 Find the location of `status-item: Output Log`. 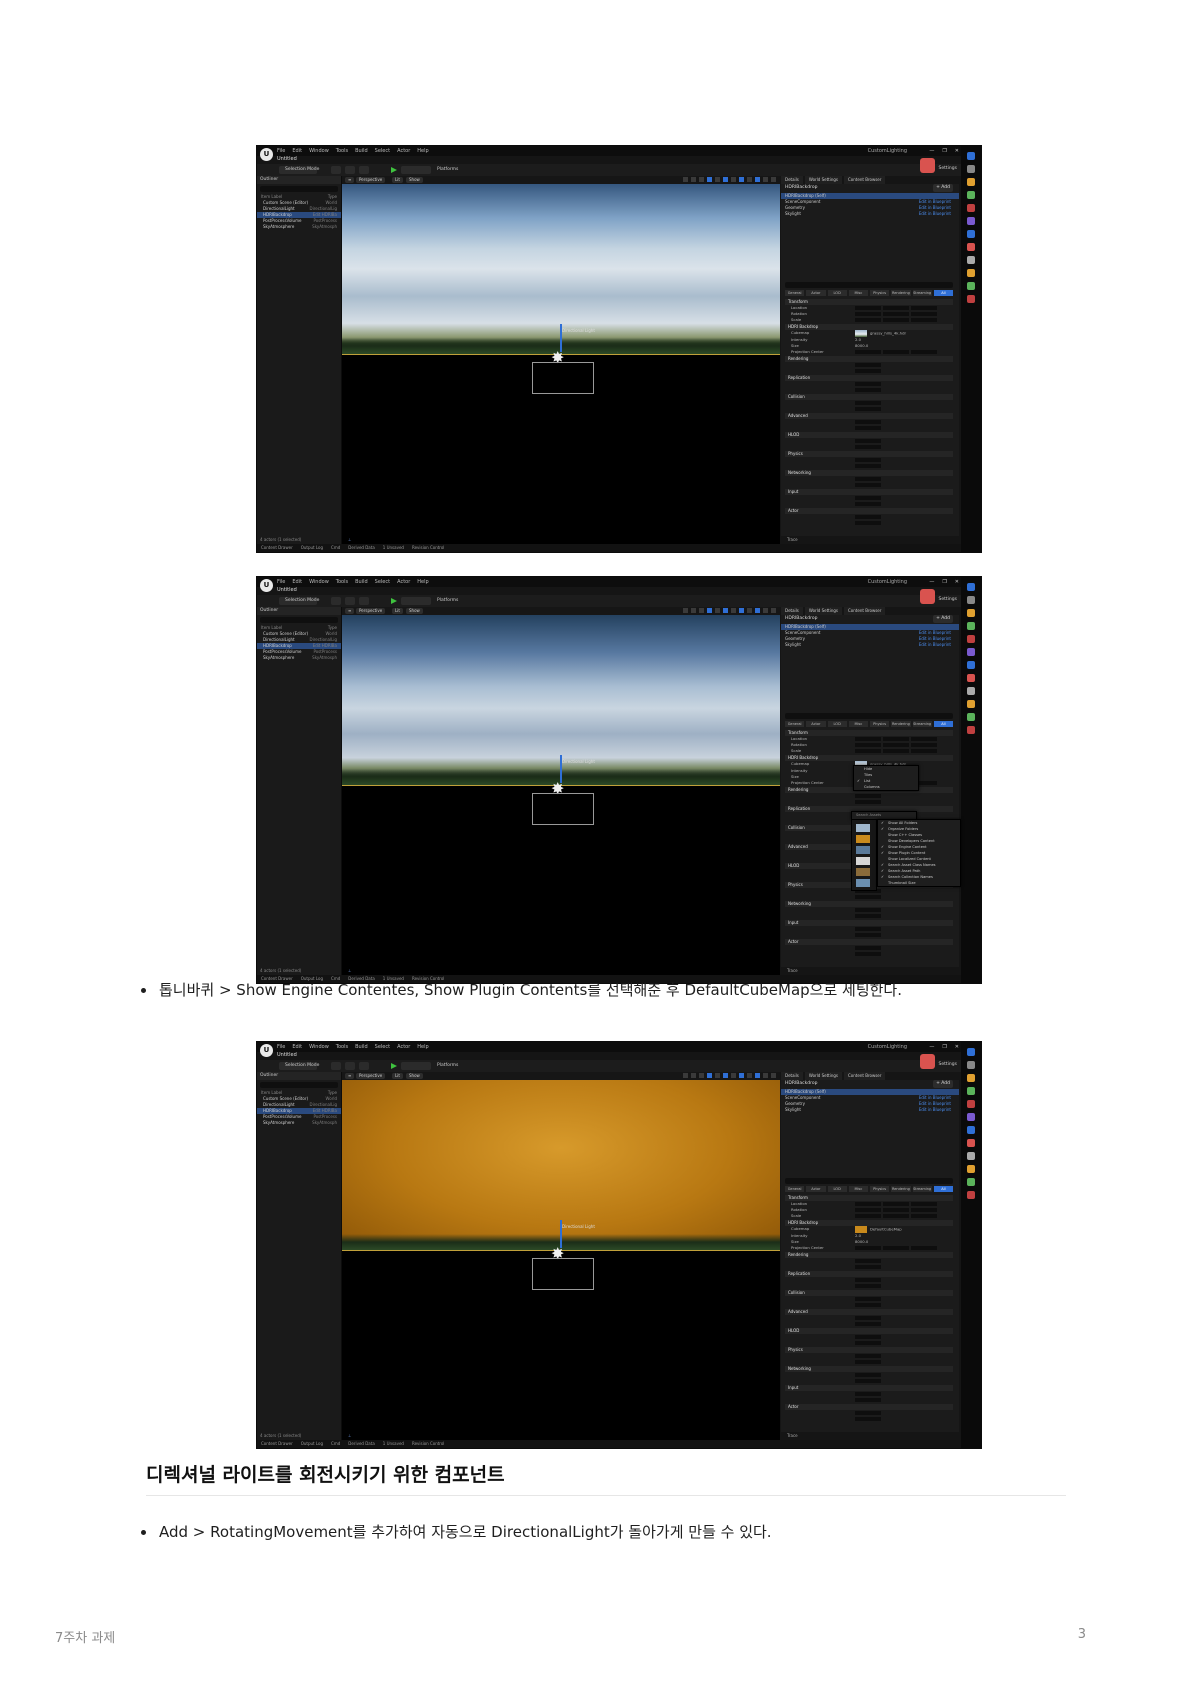

status-item: Output Log is located at coordinates (312, 547).